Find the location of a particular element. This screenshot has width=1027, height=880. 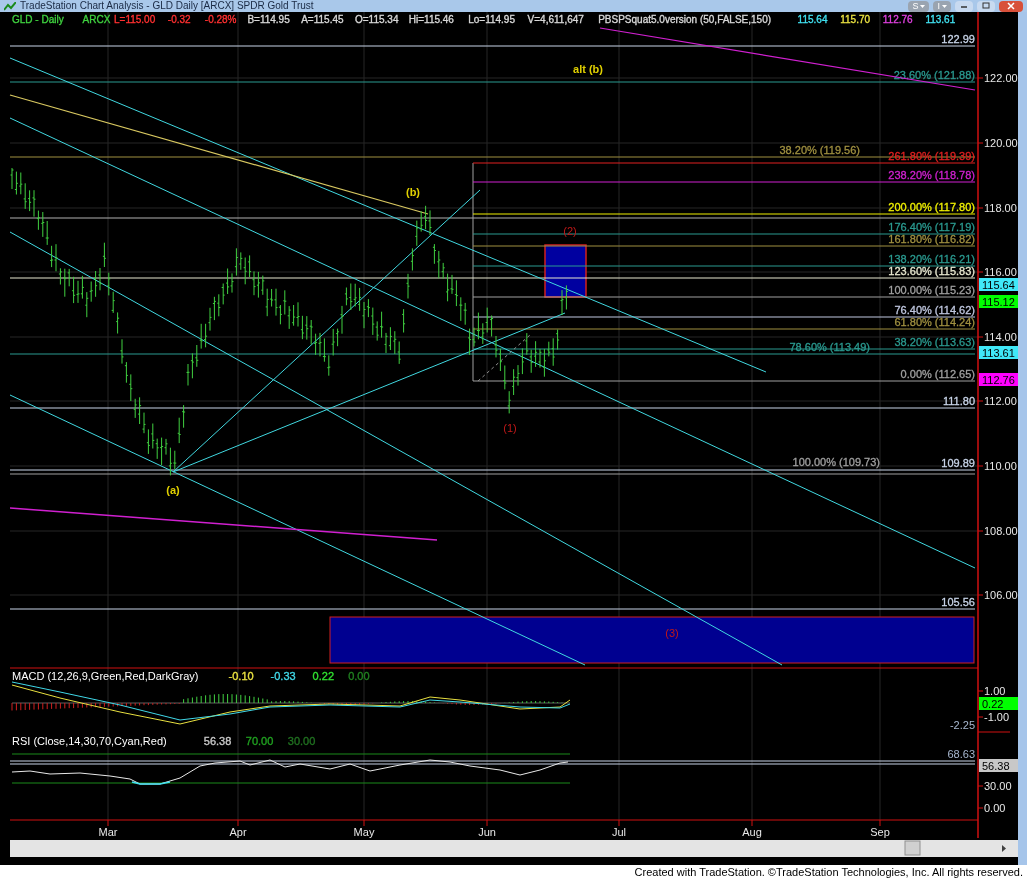

level-label: 176.40% (117.19) is located at coordinates (931, 227).